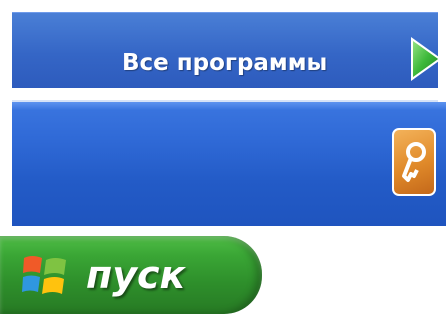  I want to click on key-icon, so click(414, 162).